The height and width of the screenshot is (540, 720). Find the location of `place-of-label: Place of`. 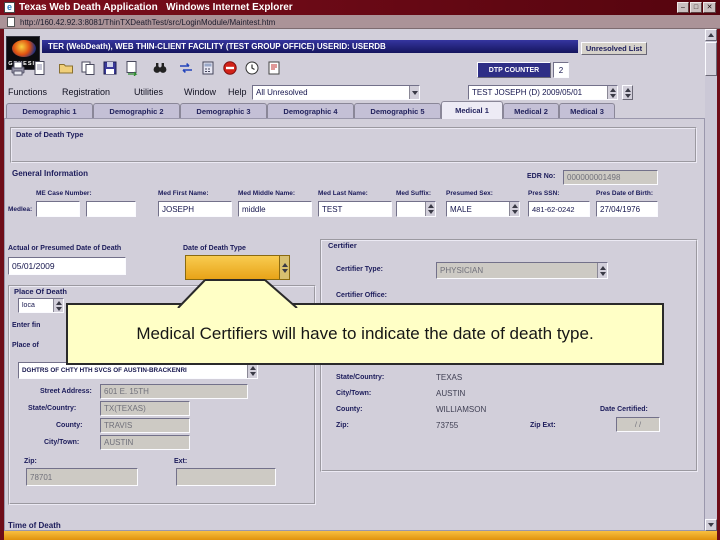

place-of-label: Place of is located at coordinates (25, 345).